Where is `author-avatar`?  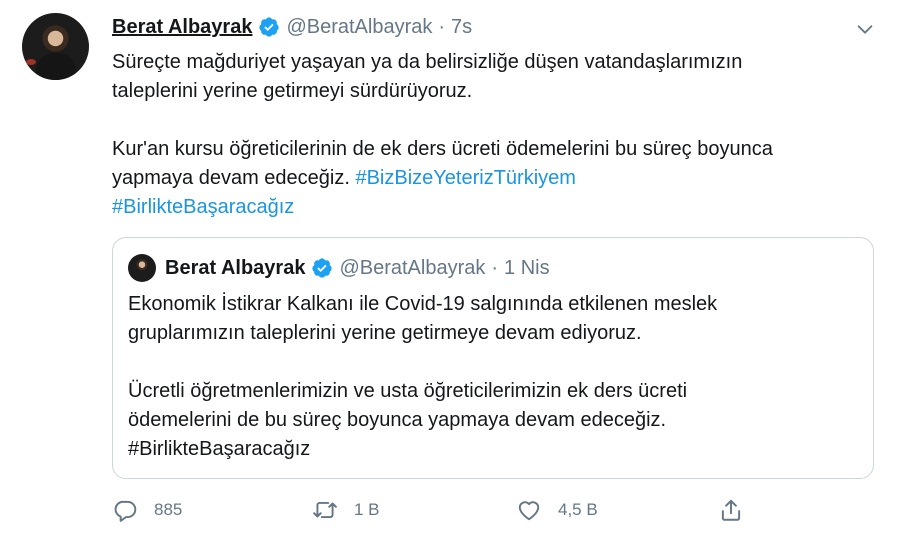 author-avatar is located at coordinates (55, 46).